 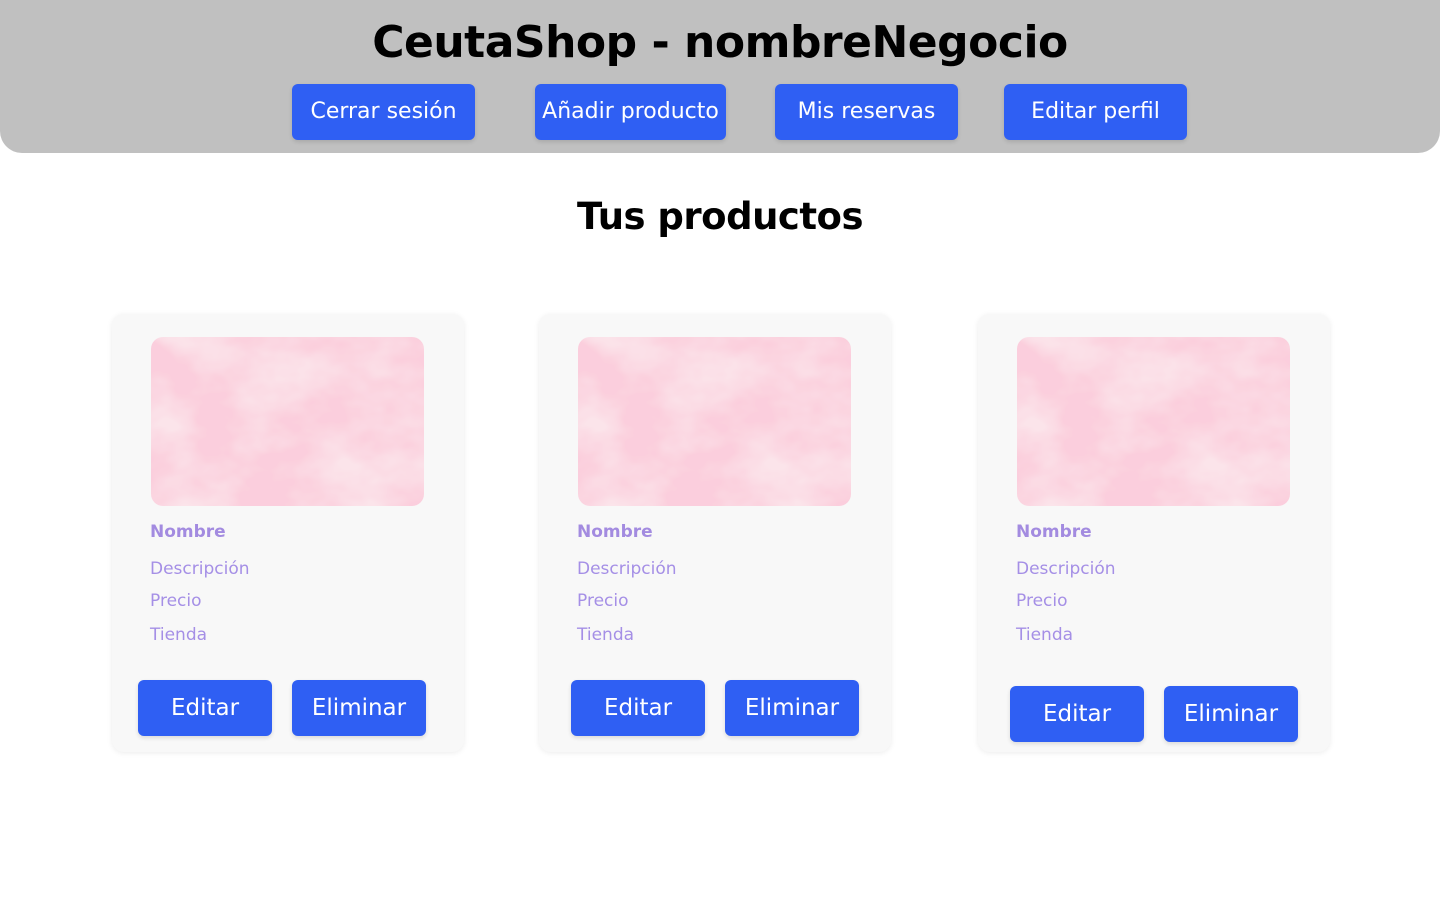 What do you see at coordinates (383, 112) in the screenshot?
I see `logout-button: Cerrar sesión` at bounding box center [383, 112].